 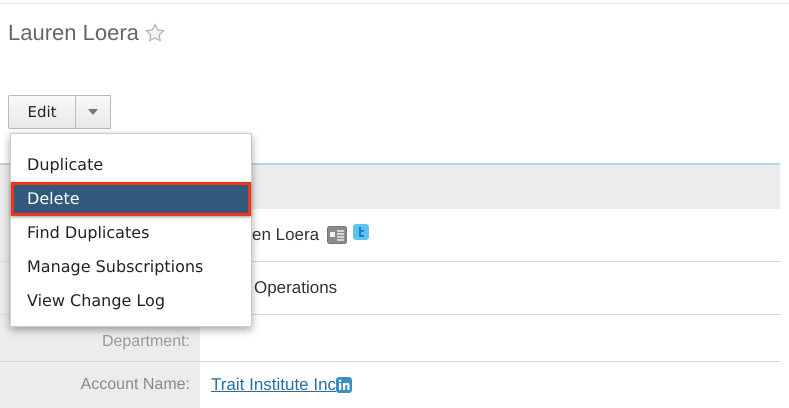 What do you see at coordinates (131, 301) in the screenshot?
I see `menu-item: View Change Log` at bounding box center [131, 301].